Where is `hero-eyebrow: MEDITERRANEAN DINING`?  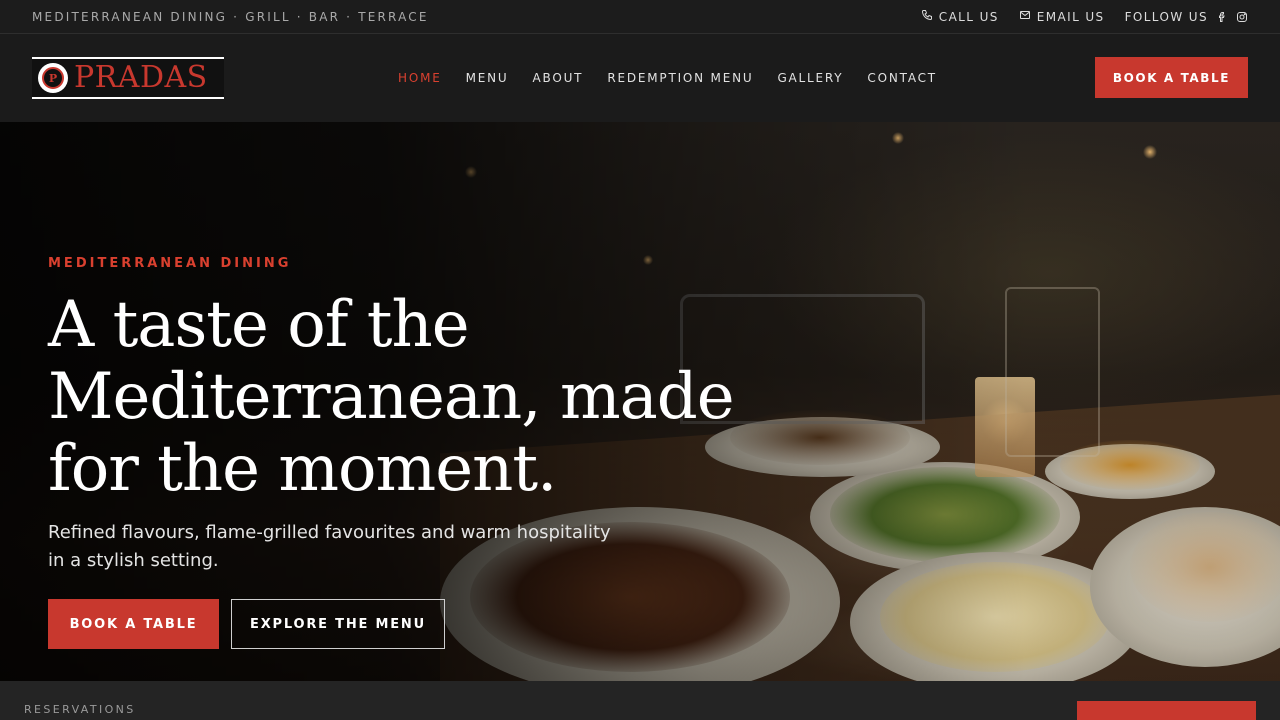 hero-eyebrow: MEDITERRANEAN DINING is located at coordinates (170, 263).